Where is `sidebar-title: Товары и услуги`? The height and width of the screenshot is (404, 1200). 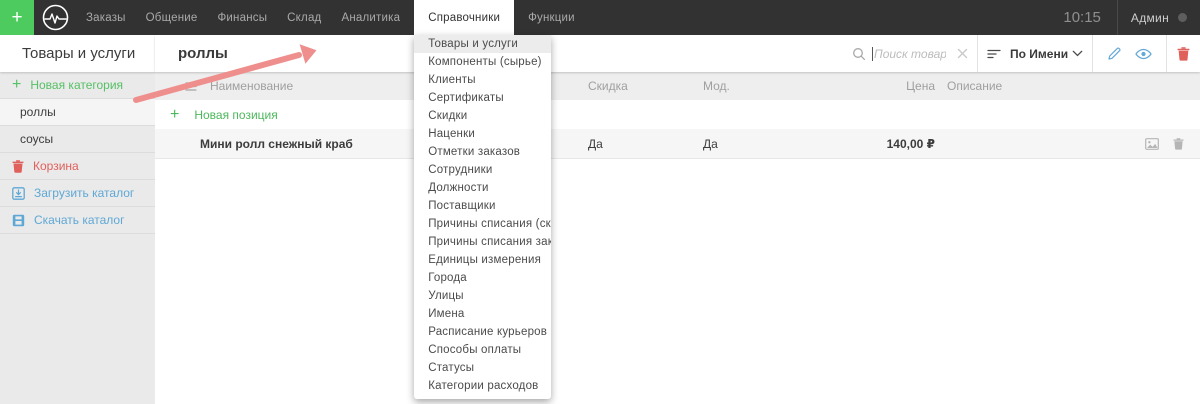 sidebar-title: Товары и услуги is located at coordinates (77, 53).